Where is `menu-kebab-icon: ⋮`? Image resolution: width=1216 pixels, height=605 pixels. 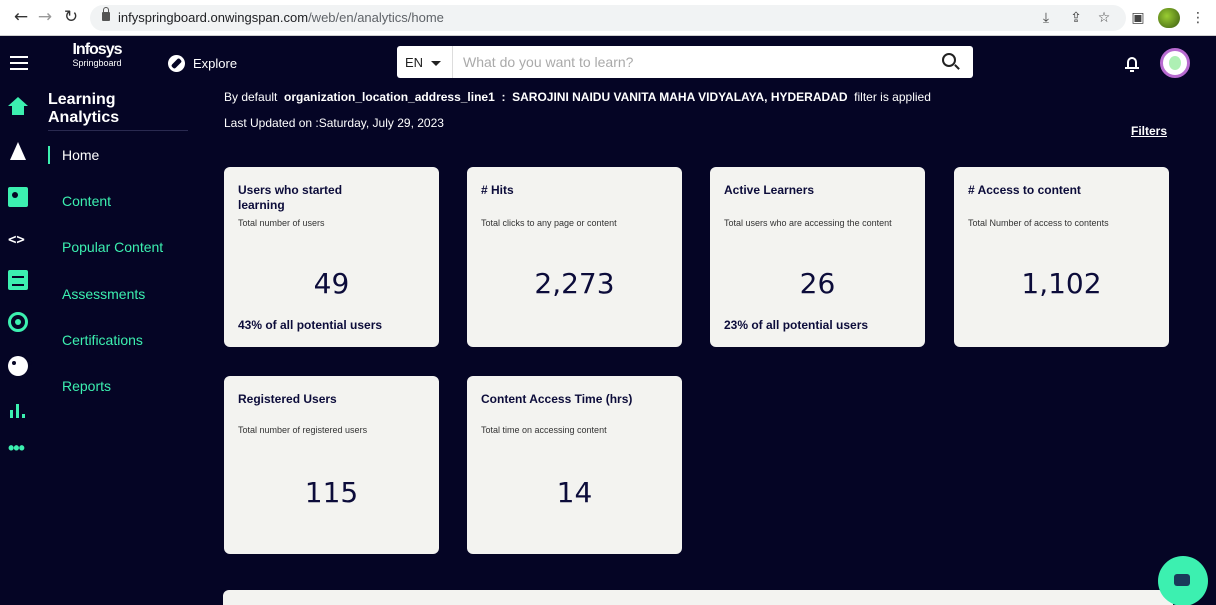 menu-kebab-icon: ⋮ is located at coordinates (1198, 18).